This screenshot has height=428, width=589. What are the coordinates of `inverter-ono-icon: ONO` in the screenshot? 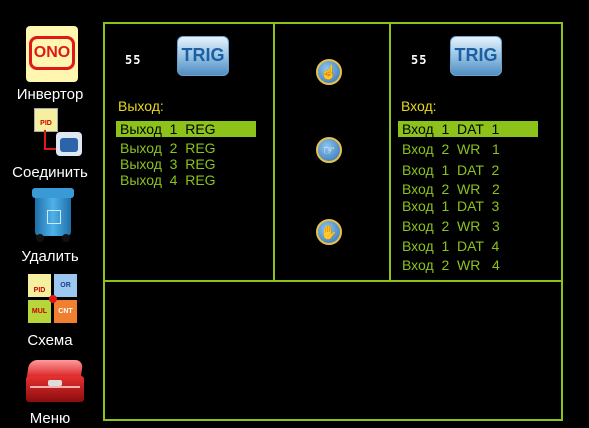 It's located at (52, 54).